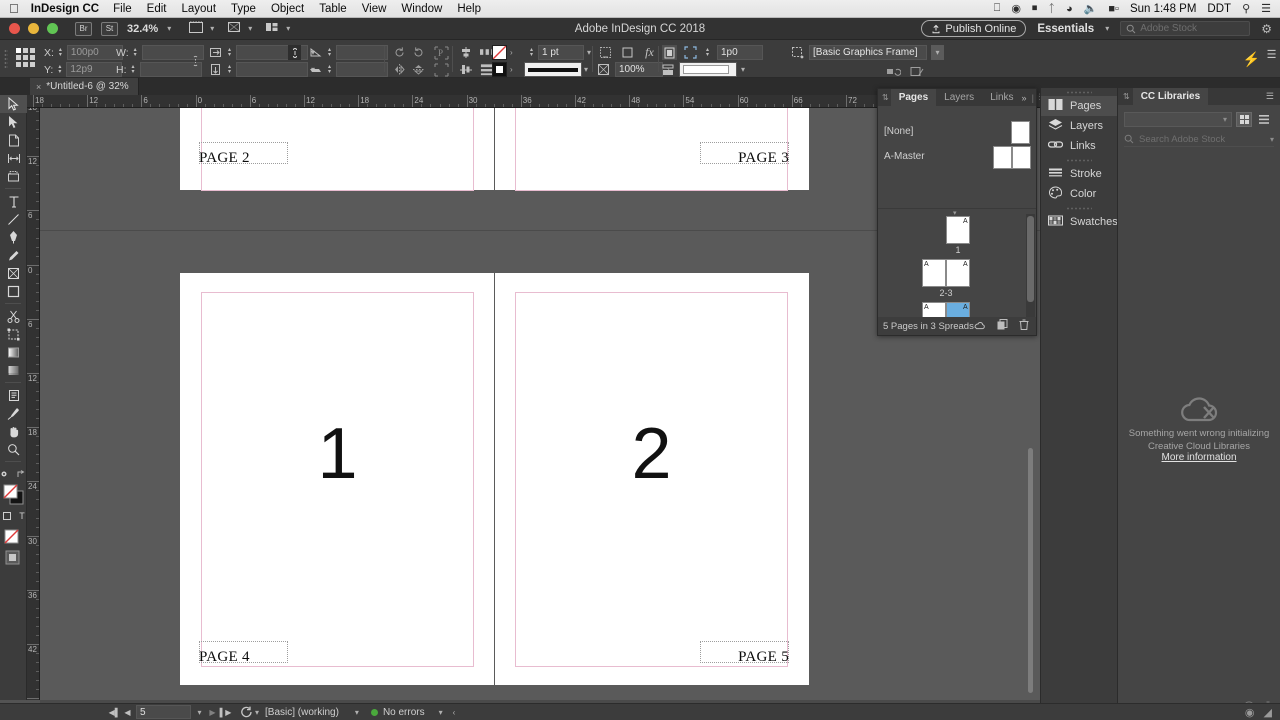  I want to click on delete-page-icon, so click(1024, 326).